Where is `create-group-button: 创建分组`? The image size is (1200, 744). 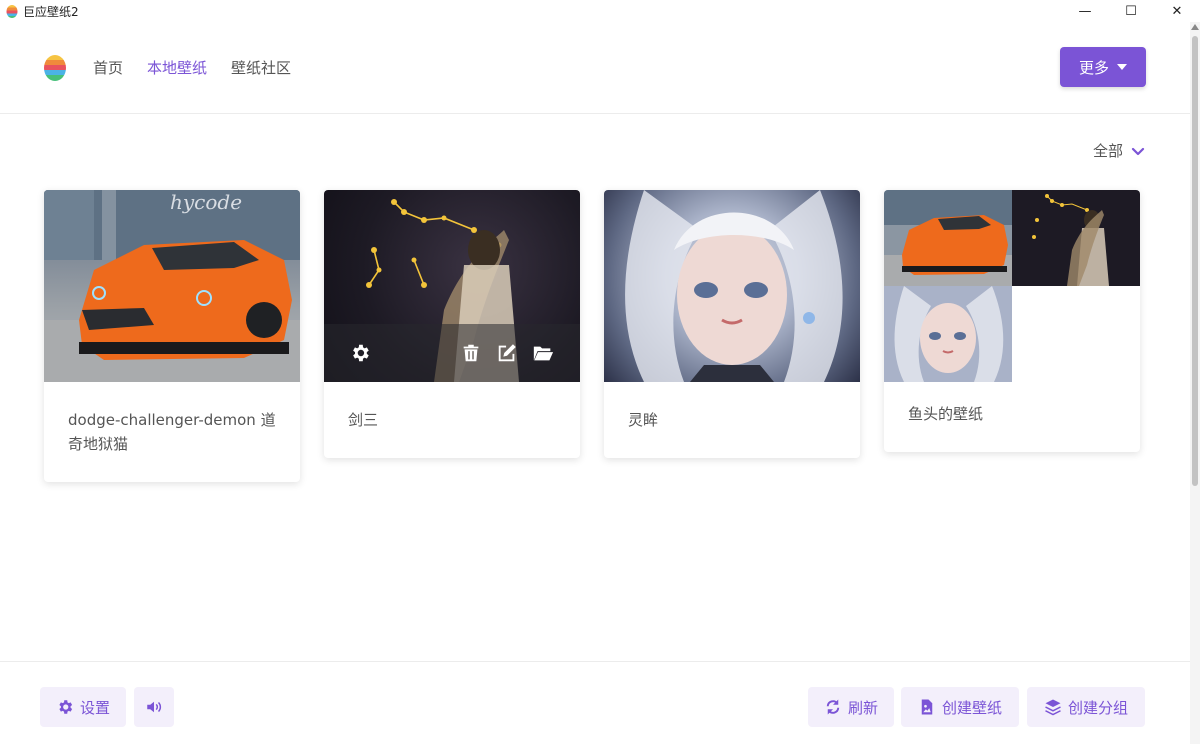
create-group-button: 创建分组 is located at coordinates (1086, 707).